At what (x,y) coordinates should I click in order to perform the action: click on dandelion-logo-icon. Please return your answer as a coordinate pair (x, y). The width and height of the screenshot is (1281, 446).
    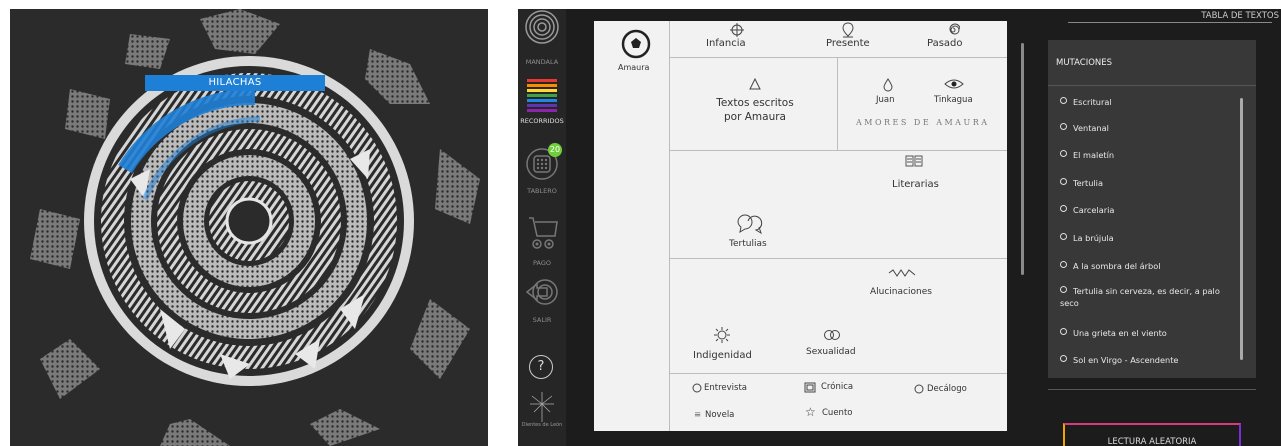
    Looking at the image, I should click on (542, 407).